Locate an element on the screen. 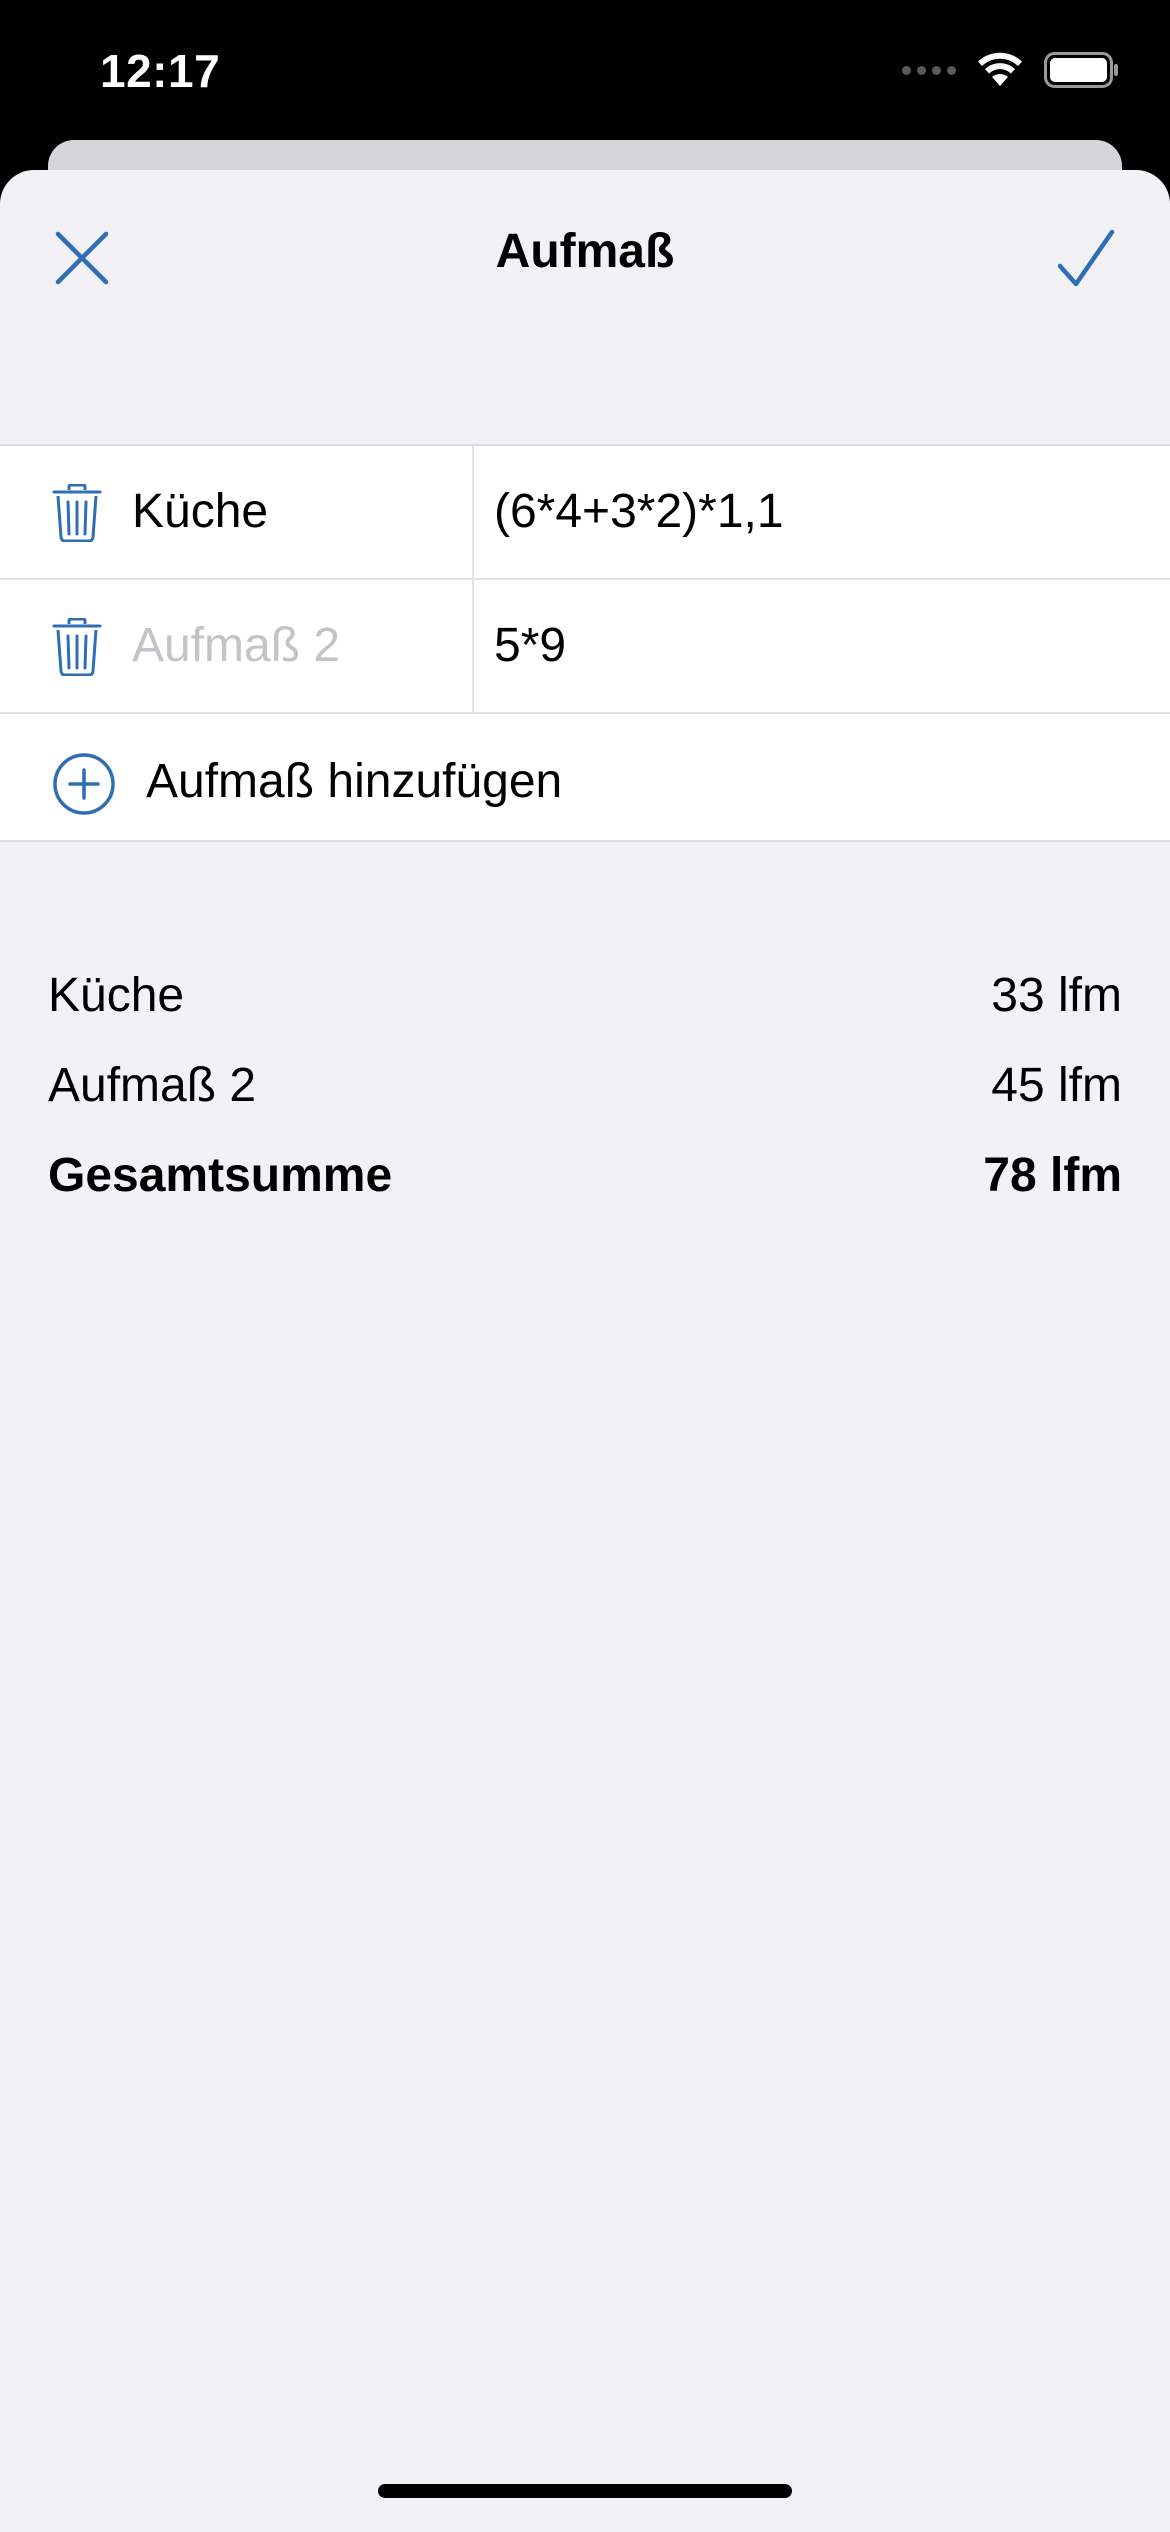 This screenshot has height=2532, width=1170. measurement-formula-field: 5*9 is located at coordinates (530, 645).